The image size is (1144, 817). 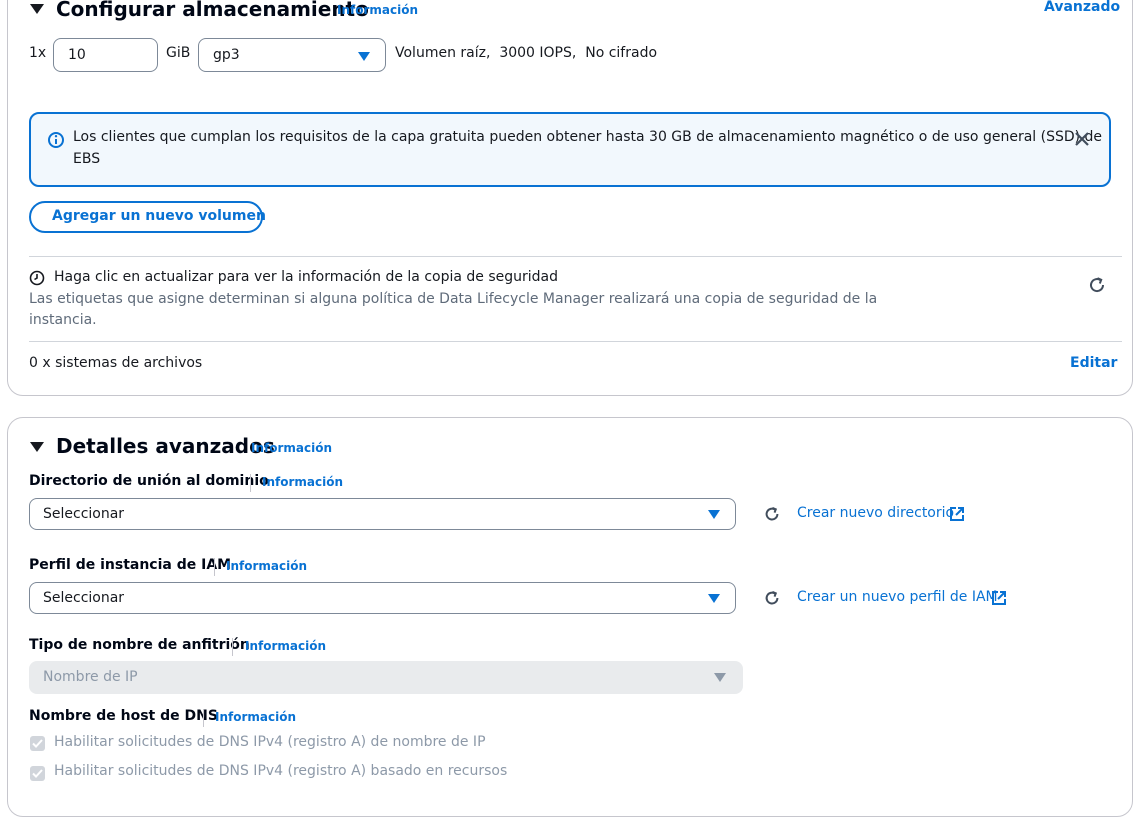 I want to click on info-icon, so click(x=56, y=140).